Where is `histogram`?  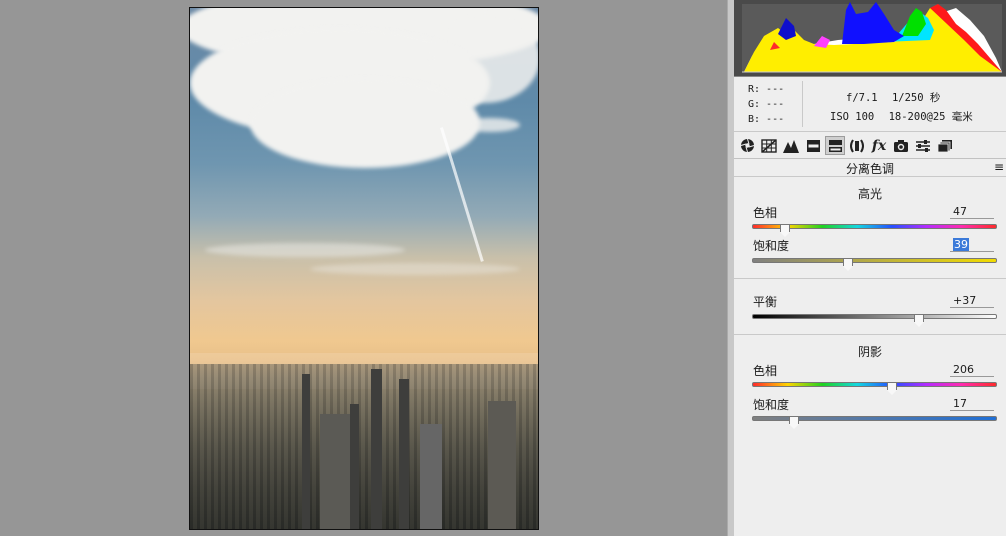 histogram is located at coordinates (870, 38).